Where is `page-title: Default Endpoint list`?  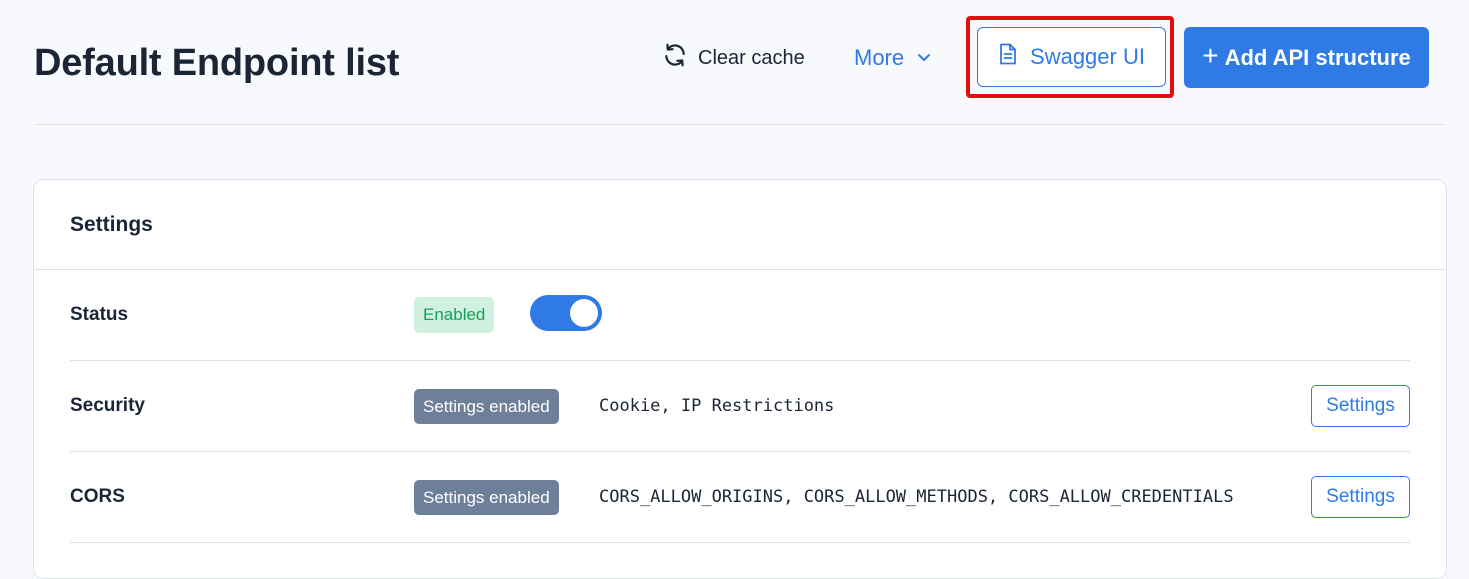 page-title: Default Endpoint list is located at coordinates (217, 63).